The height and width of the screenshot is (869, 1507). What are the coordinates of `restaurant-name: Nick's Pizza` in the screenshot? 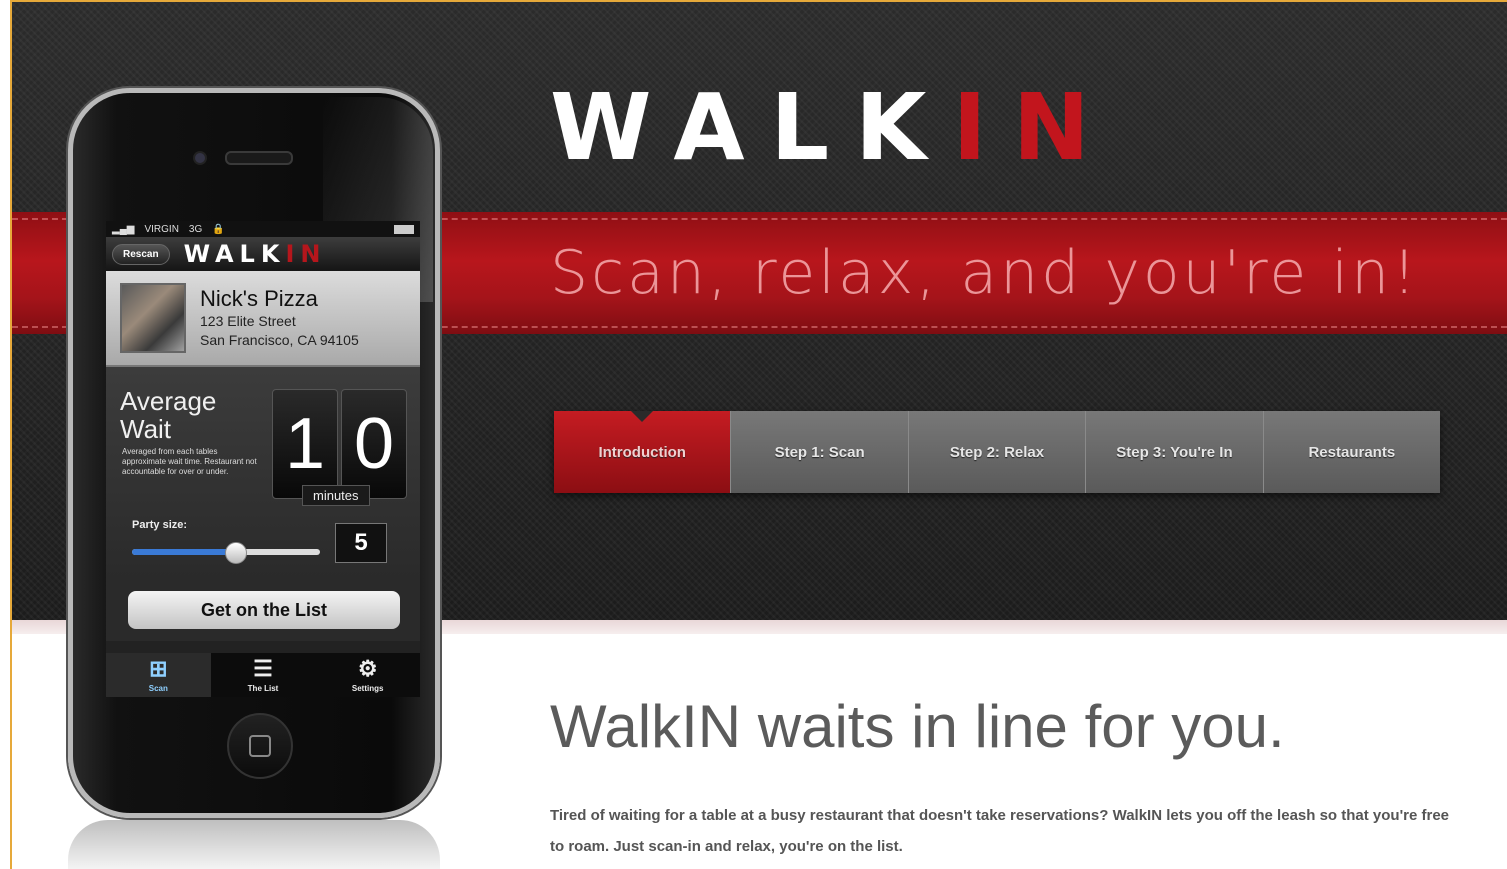 It's located at (259, 298).